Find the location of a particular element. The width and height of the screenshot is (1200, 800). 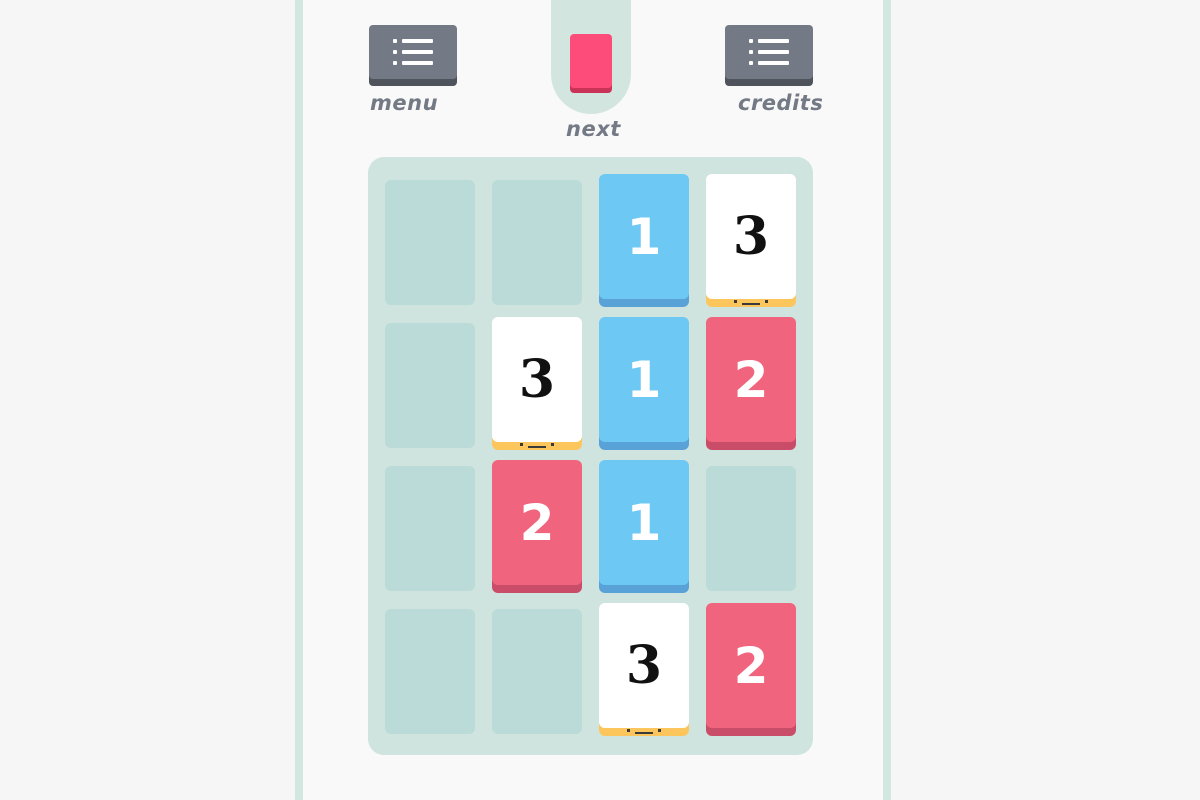

credits-button is located at coordinates (769, 52).